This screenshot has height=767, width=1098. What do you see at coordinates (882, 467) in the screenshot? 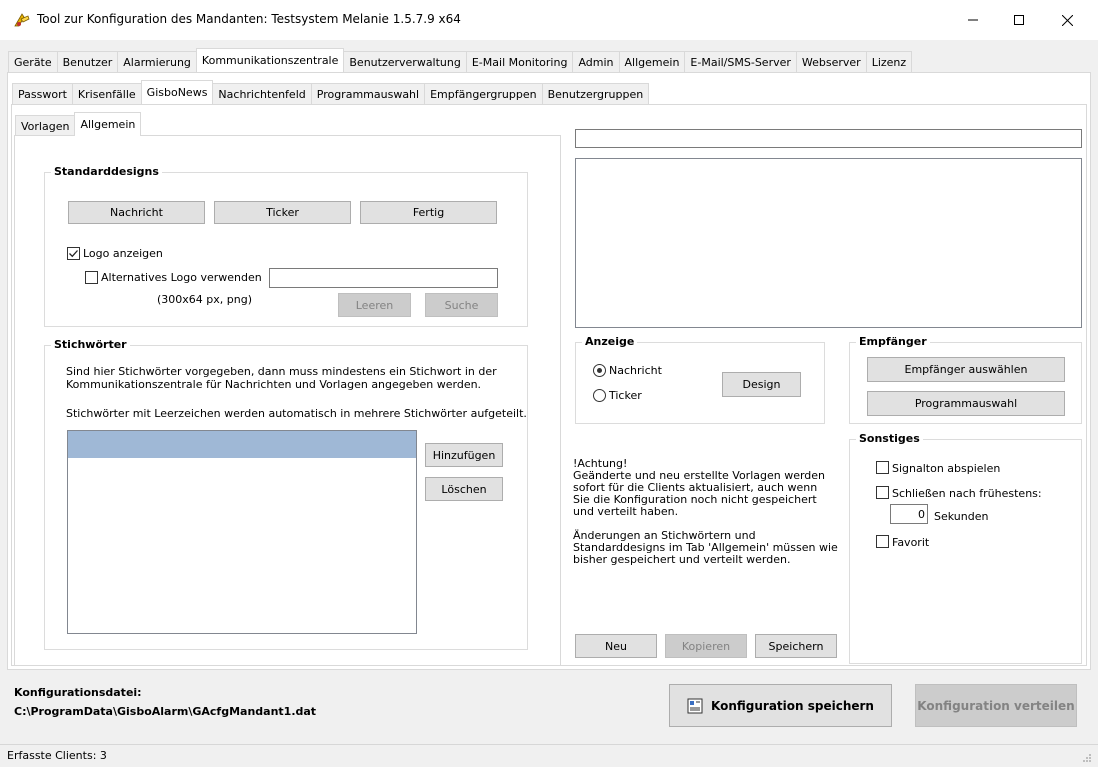
I see `signalton-checkbox` at bounding box center [882, 467].